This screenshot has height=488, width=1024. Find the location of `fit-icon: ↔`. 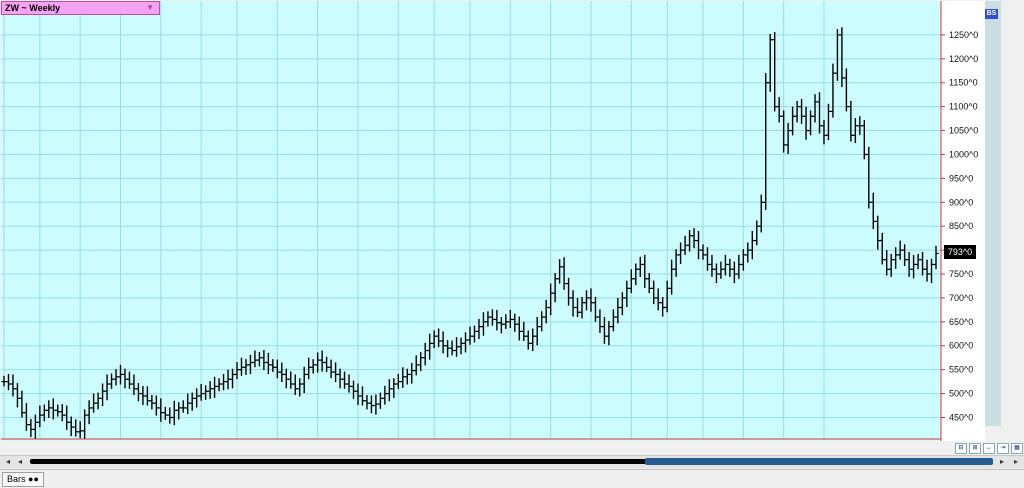

fit-icon: ↔ is located at coordinates (989, 448).